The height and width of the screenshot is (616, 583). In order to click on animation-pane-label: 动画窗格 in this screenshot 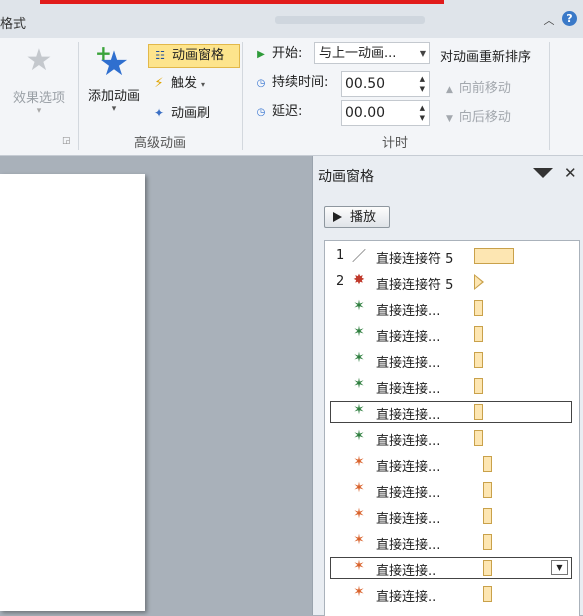, I will do `click(198, 55)`.